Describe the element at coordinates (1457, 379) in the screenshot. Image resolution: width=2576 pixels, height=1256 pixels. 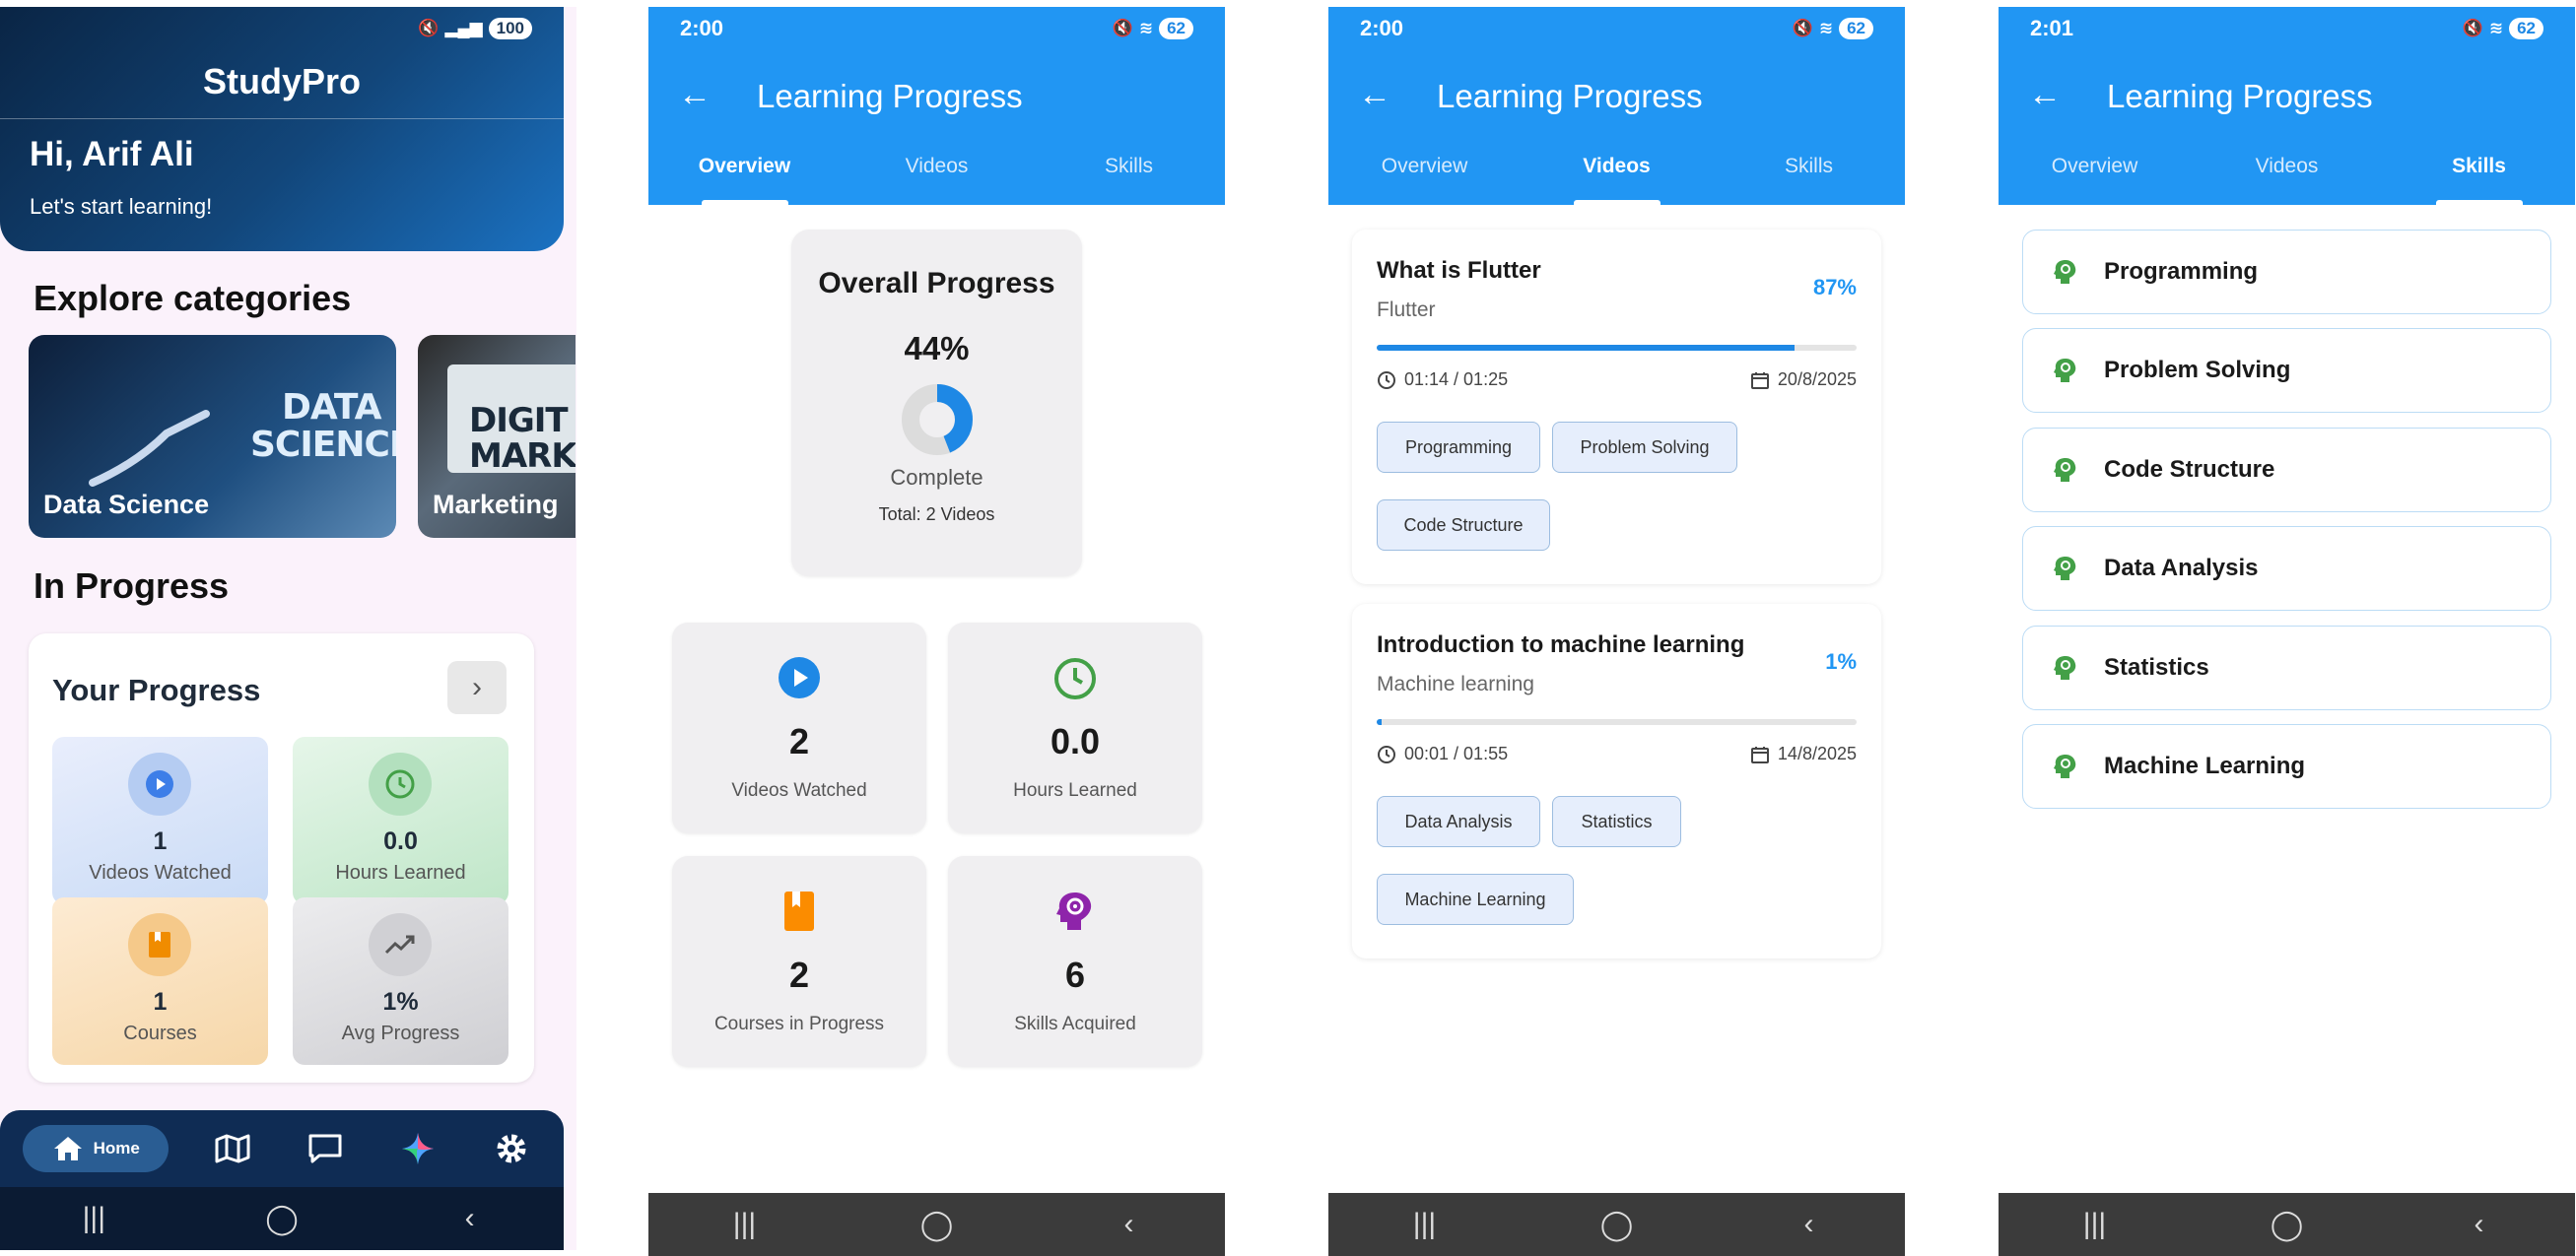
I see `video-time-text: 01:14 / 01:25` at that location.